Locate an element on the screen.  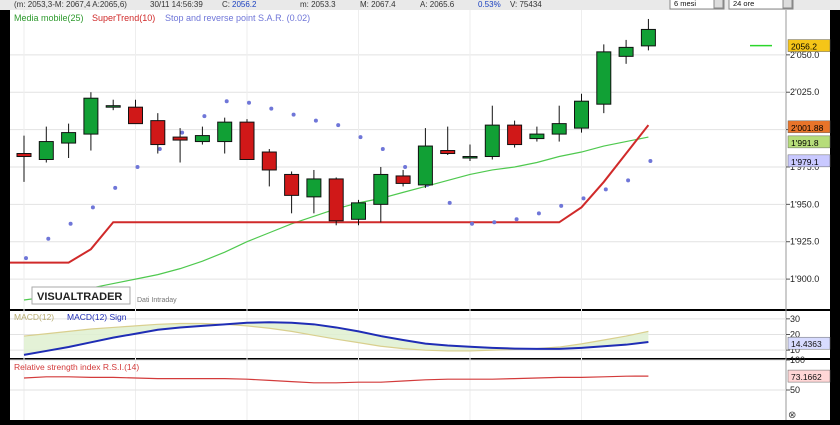
brand-subtitle: Dati Intraday is located at coordinates (157, 300).